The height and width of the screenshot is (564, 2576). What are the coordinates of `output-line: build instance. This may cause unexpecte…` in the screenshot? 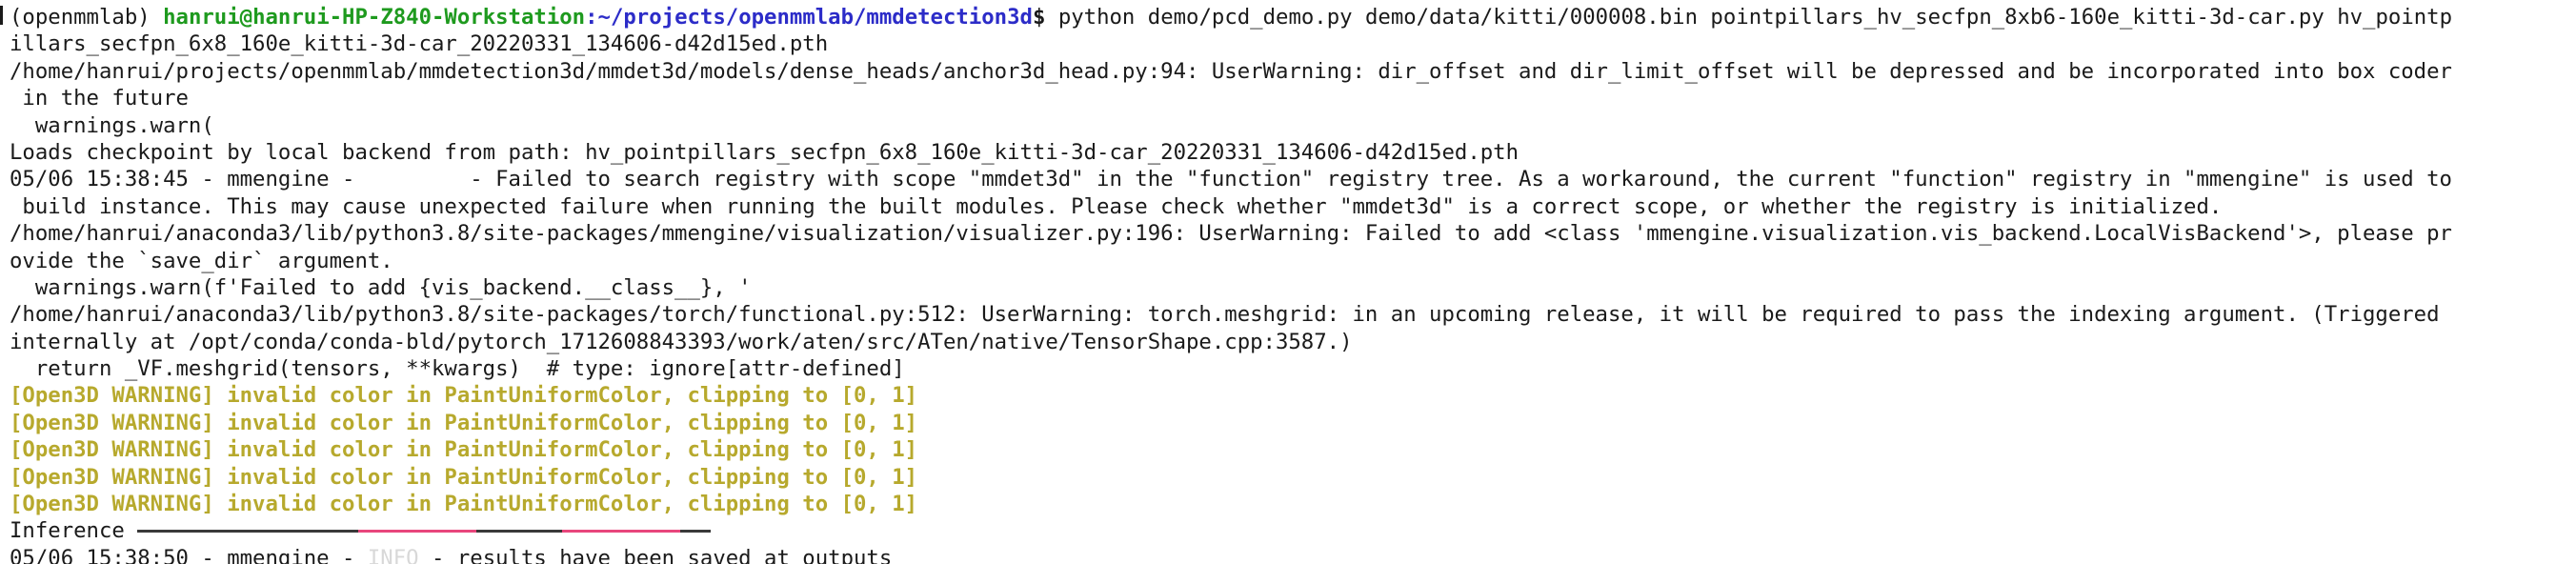 It's located at (1116, 206).